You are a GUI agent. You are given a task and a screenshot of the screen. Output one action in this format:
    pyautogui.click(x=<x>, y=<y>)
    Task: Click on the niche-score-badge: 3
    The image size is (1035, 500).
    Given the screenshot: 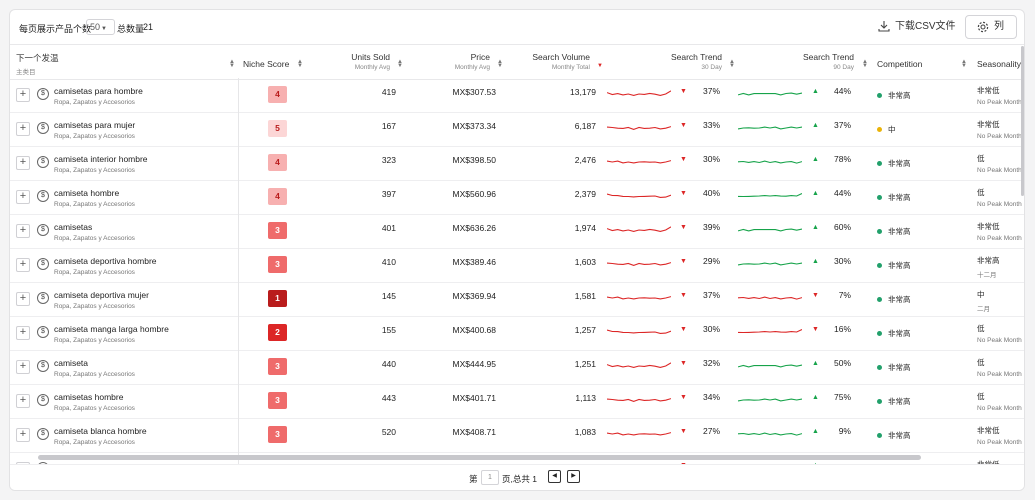 What is the action you would take?
    pyautogui.click(x=277, y=366)
    